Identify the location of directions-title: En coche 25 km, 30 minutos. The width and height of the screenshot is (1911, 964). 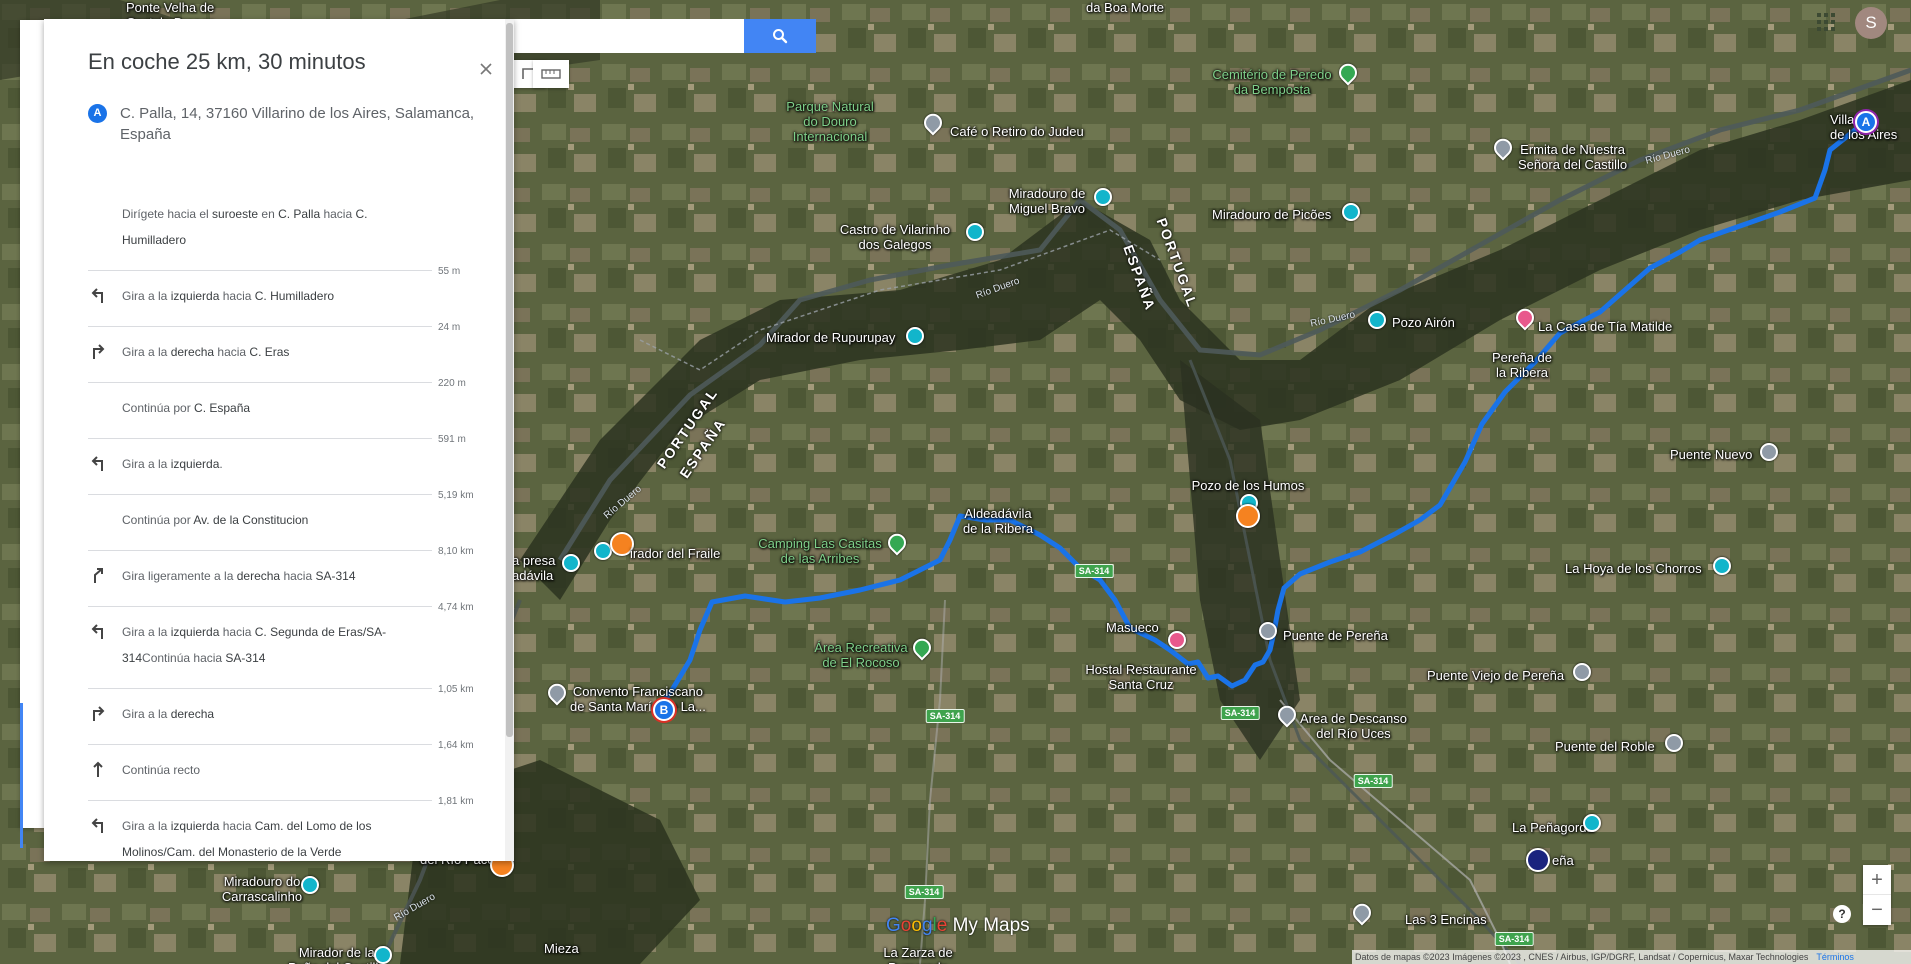
(227, 61).